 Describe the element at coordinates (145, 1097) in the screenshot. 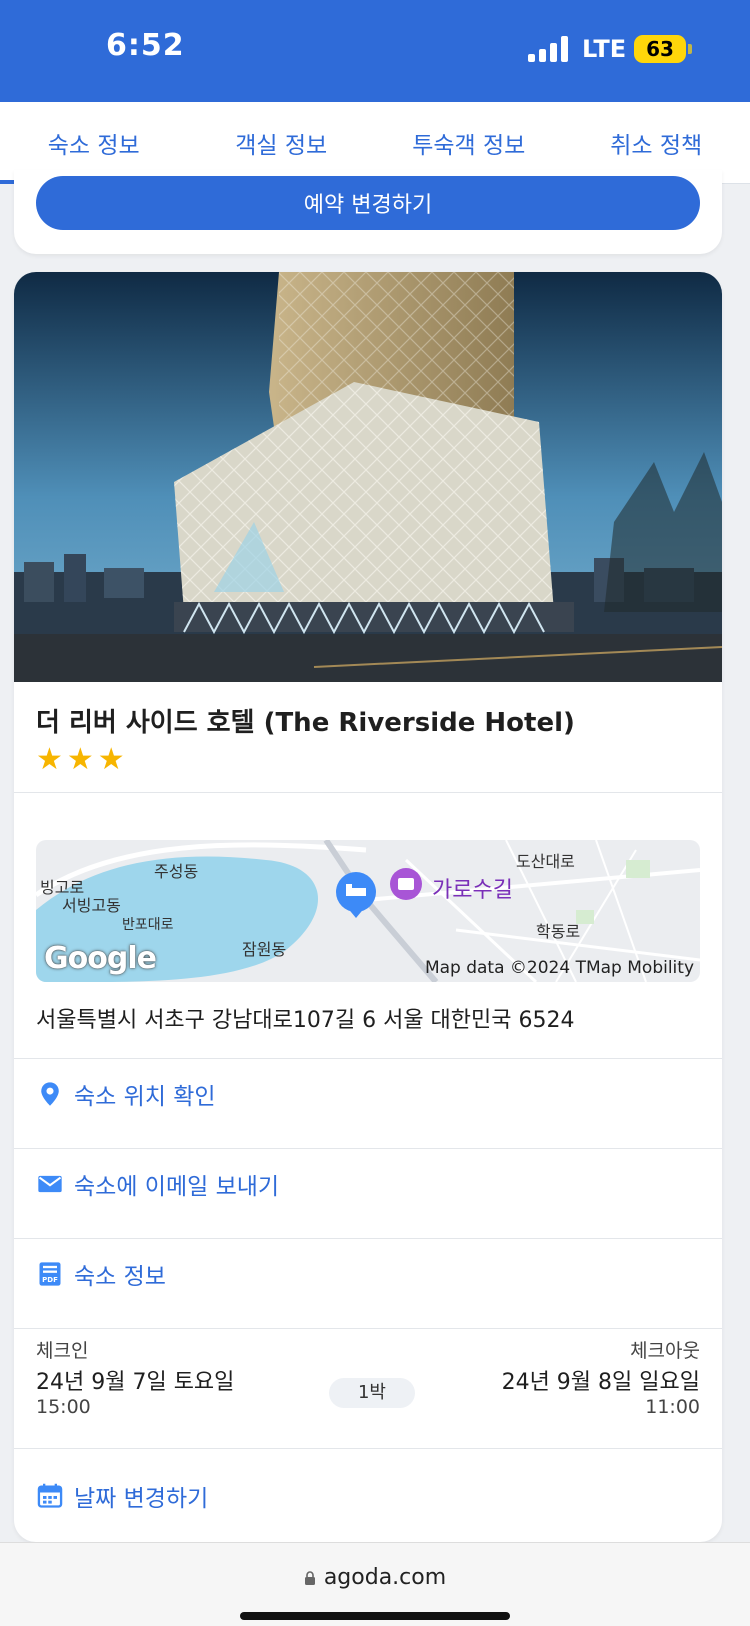

I see `view-location-label: 숙소 위치 확인` at that location.